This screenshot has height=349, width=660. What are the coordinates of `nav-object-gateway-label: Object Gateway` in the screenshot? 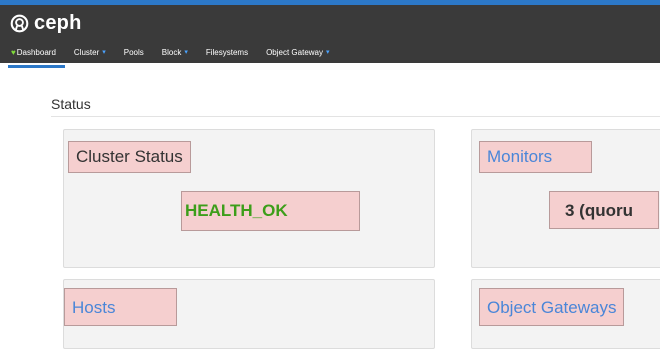 It's located at (294, 52).